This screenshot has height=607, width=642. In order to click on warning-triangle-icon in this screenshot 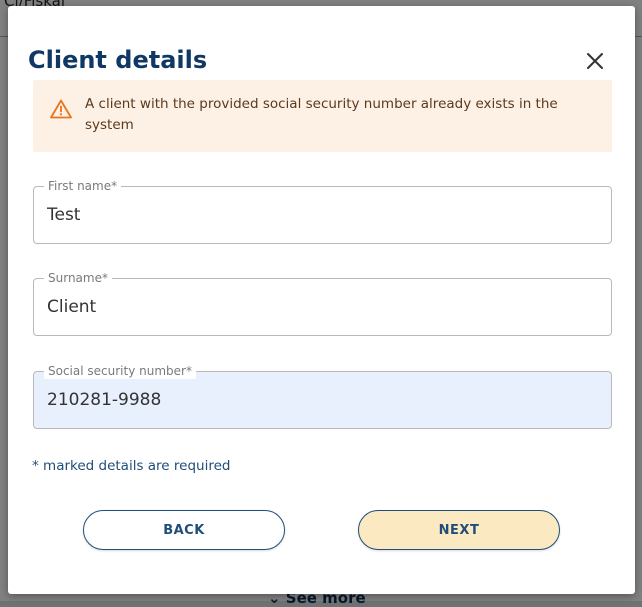, I will do `click(61, 109)`.